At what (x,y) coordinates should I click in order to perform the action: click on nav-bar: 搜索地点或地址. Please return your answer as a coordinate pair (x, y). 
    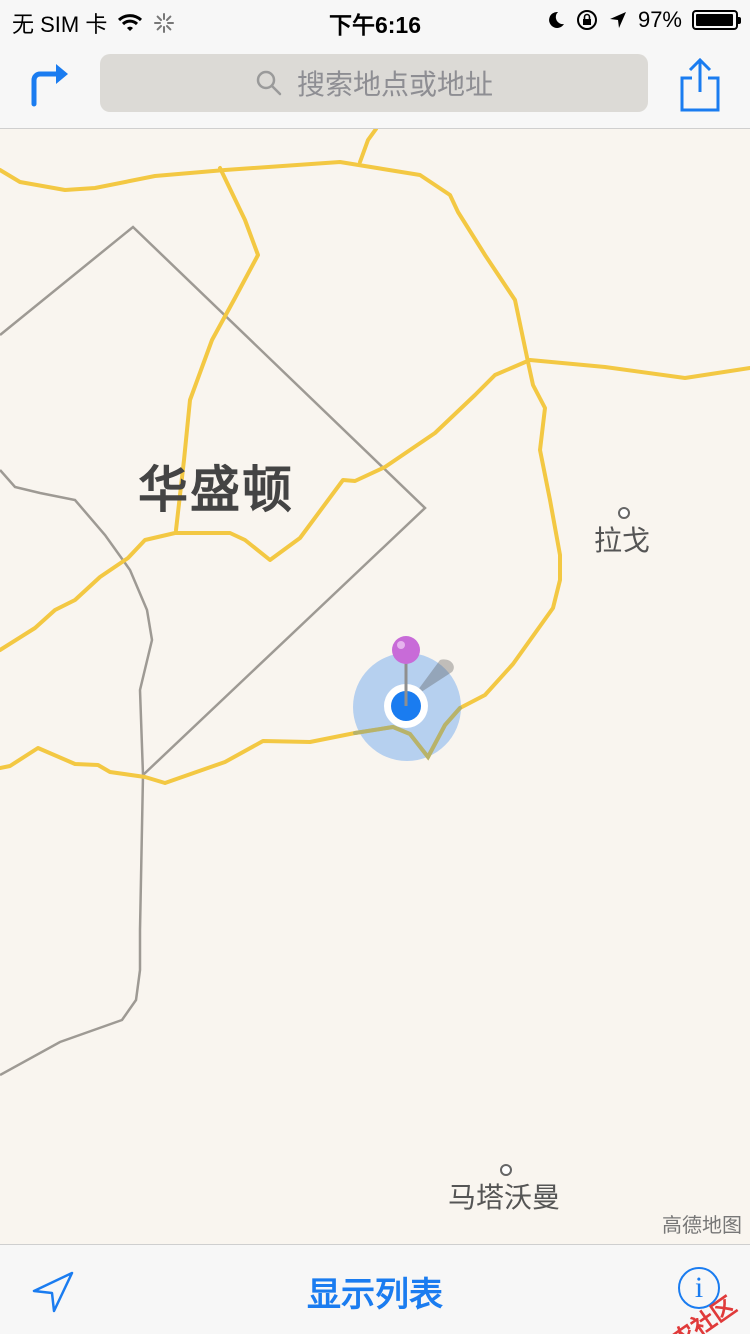
    Looking at the image, I should click on (375, 84).